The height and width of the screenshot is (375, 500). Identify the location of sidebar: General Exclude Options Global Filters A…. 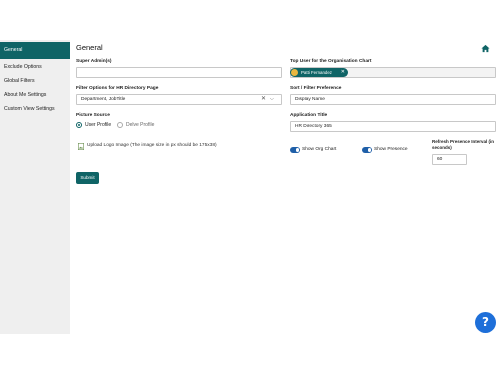
(35, 187).